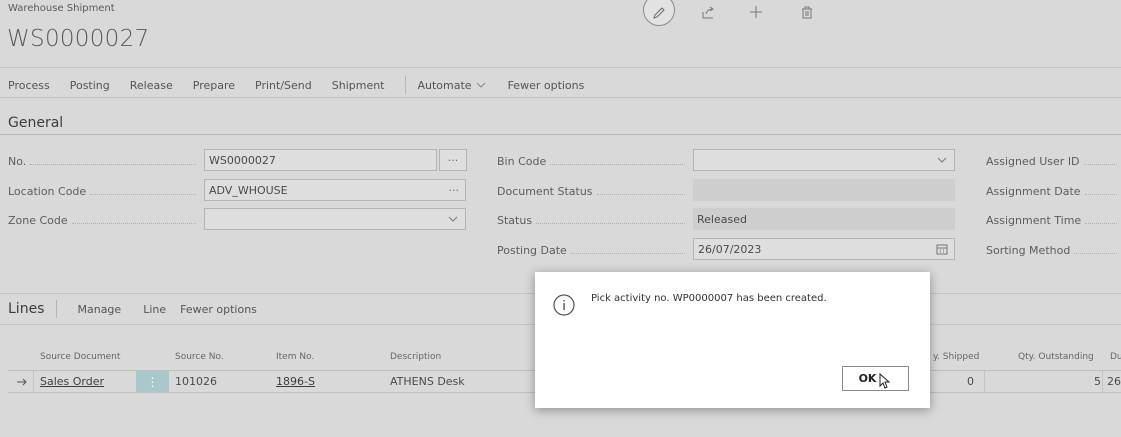  I want to click on zone-code-label: Zone Code, so click(104, 220).